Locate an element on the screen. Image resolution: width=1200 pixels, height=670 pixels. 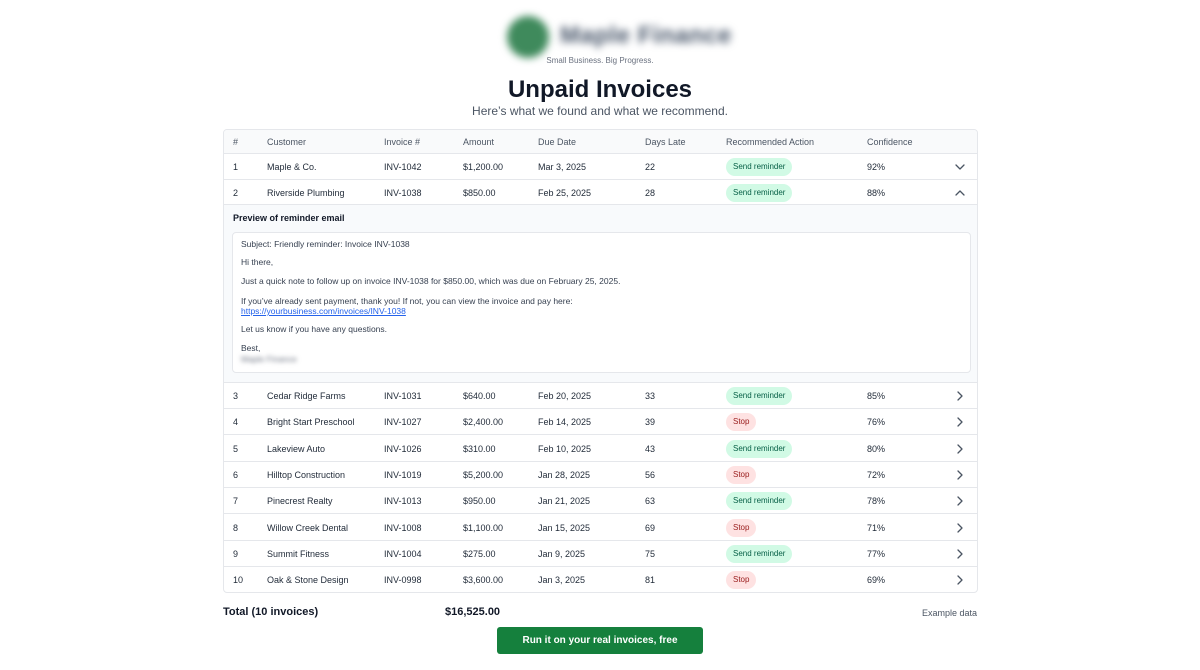
invoice-amount: $5,200.00 is located at coordinates (483, 475).